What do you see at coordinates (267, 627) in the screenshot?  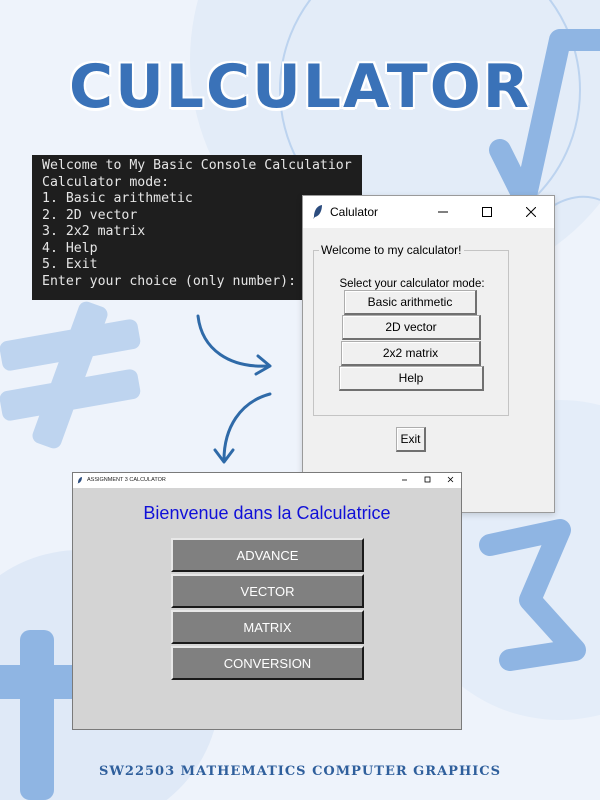 I see `matrix-button: MATRIX` at bounding box center [267, 627].